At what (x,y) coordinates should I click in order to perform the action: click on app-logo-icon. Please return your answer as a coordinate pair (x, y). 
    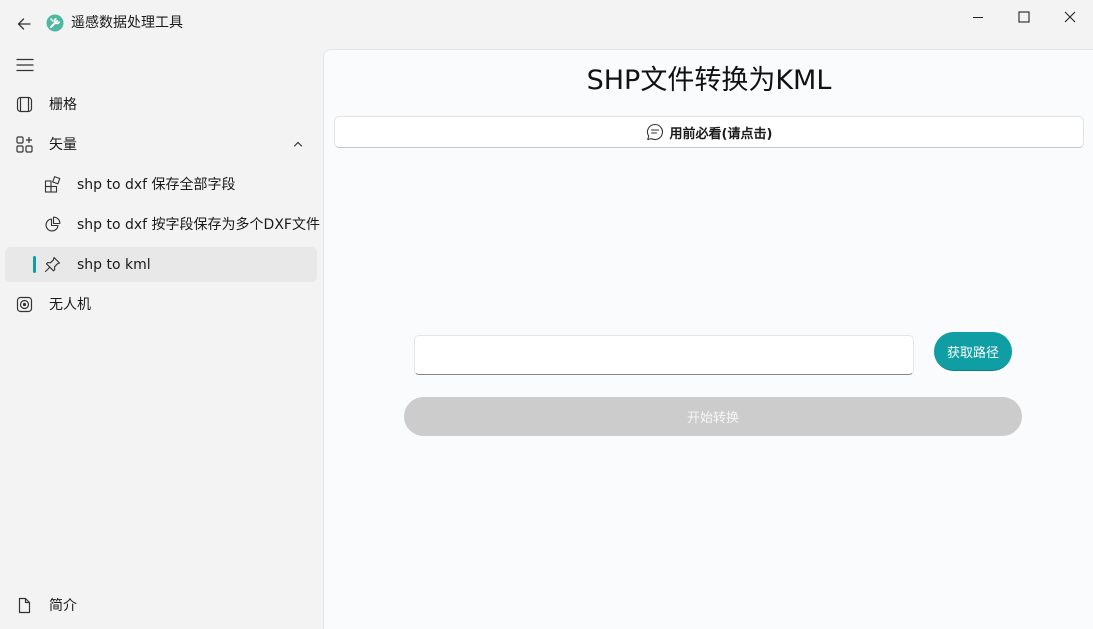
    Looking at the image, I should click on (55, 23).